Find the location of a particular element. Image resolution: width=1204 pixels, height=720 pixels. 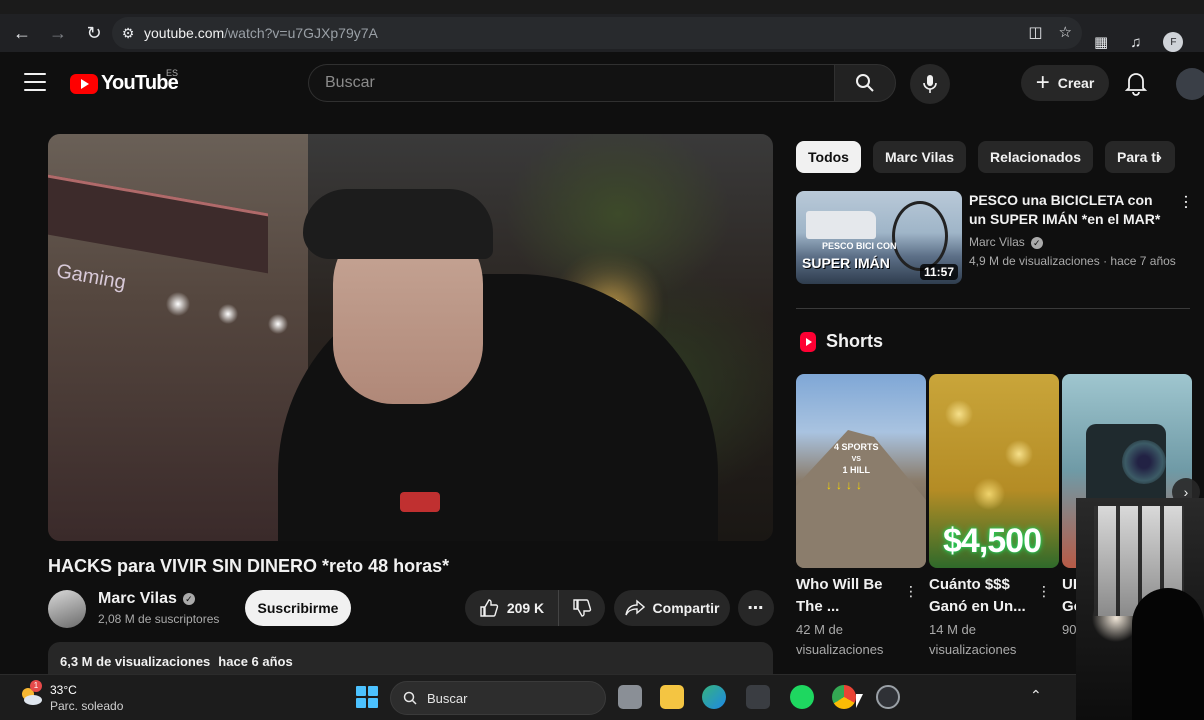

chip-relacionados: Relacionados is located at coordinates (1035, 157).